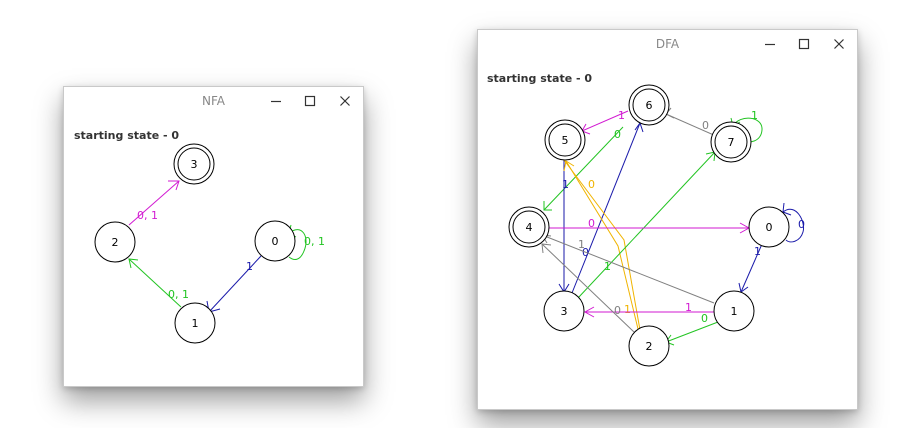  What do you see at coordinates (565, 184) in the screenshot?
I see `dfa-edge-label-5-3: 1` at bounding box center [565, 184].